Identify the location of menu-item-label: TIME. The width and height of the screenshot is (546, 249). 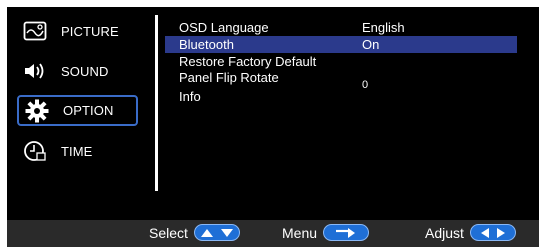
(77, 151).